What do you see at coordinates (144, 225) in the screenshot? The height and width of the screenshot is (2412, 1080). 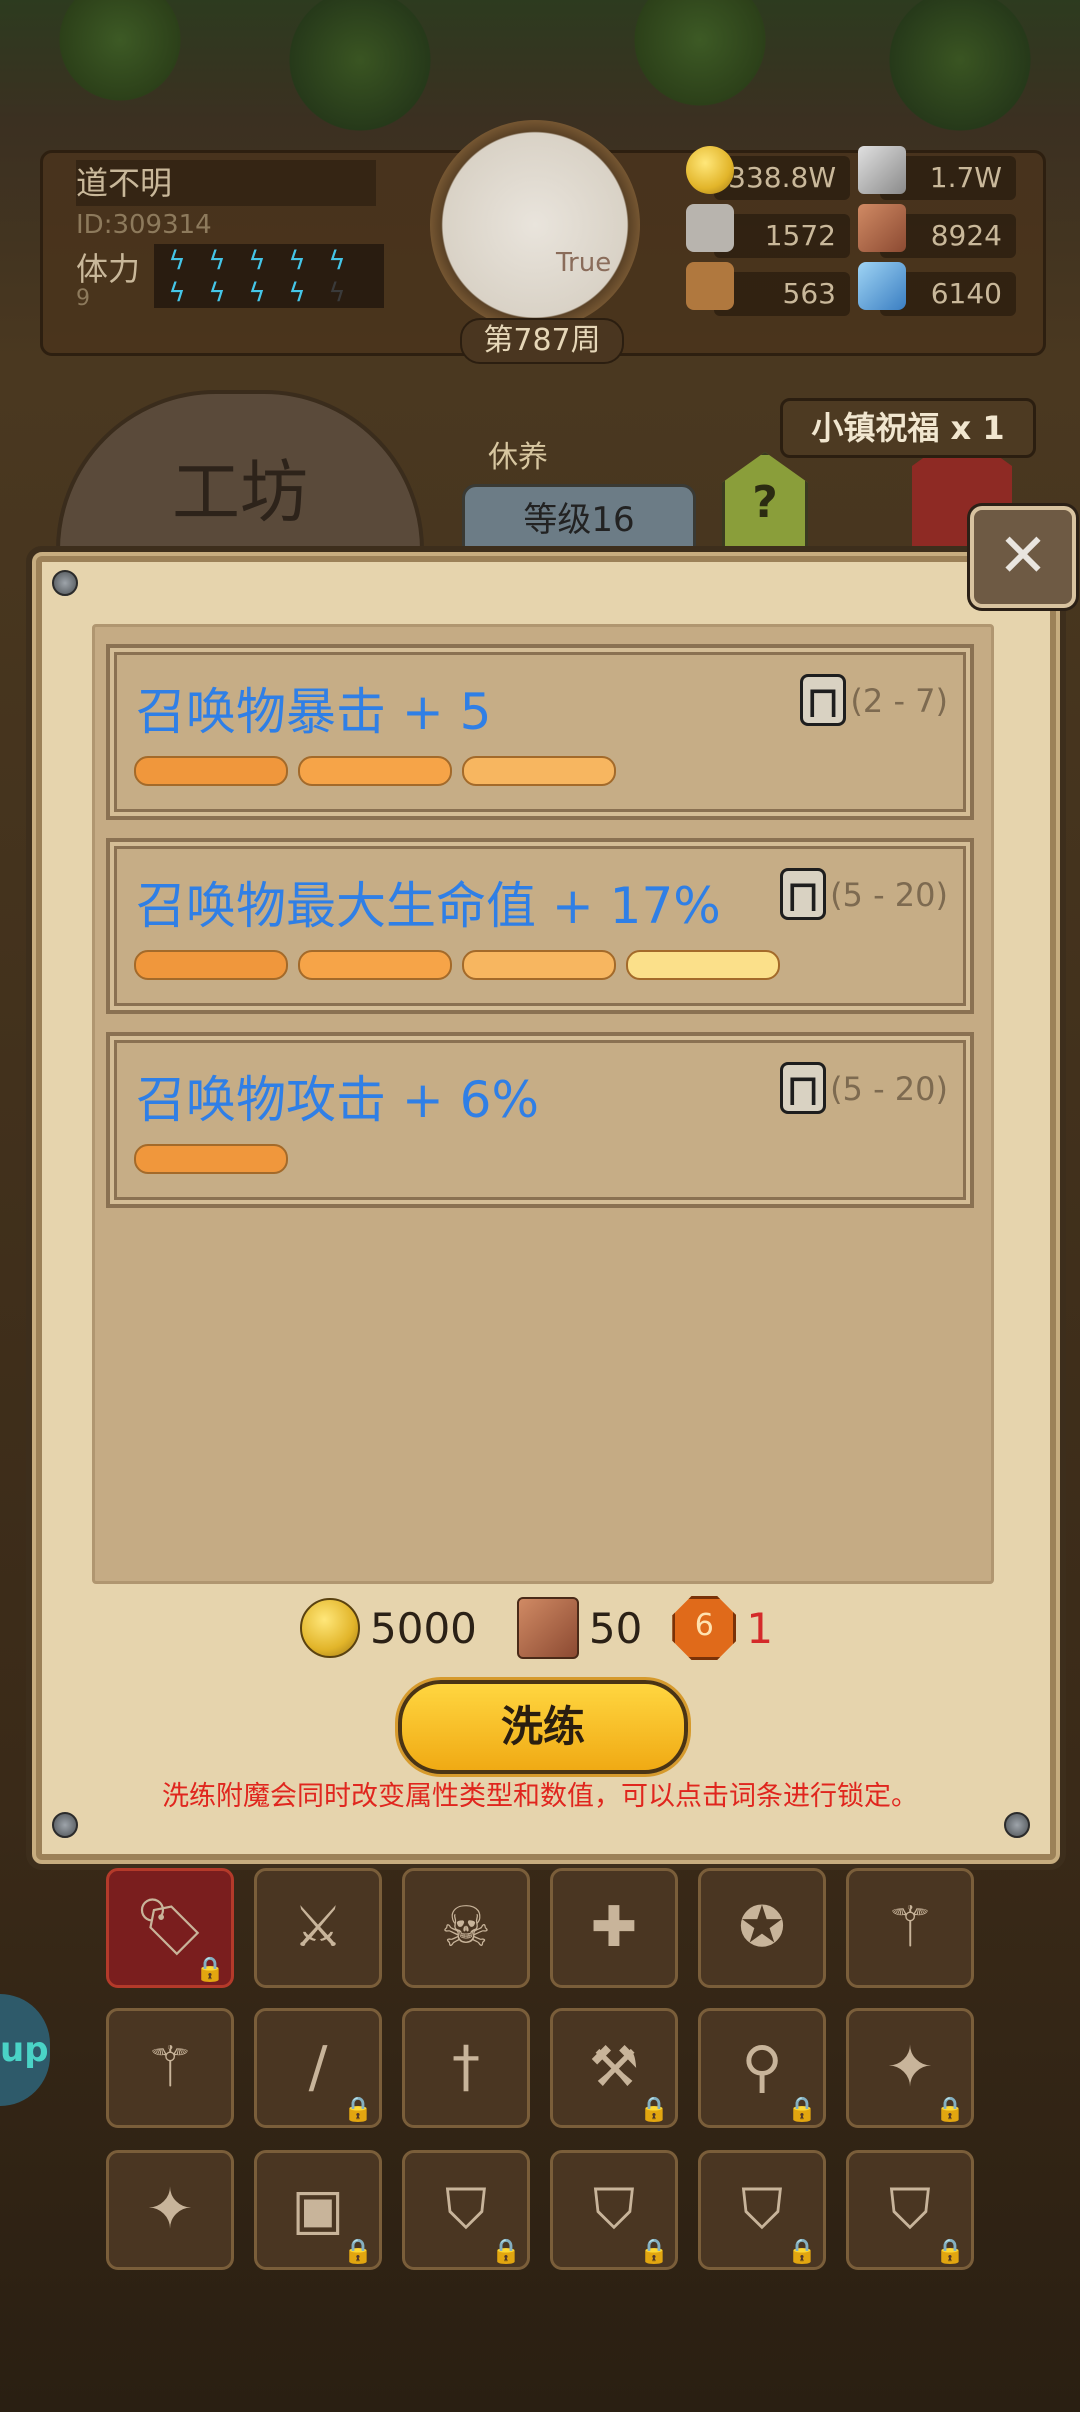 I see `player-id: ID:309314` at bounding box center [144, 225].